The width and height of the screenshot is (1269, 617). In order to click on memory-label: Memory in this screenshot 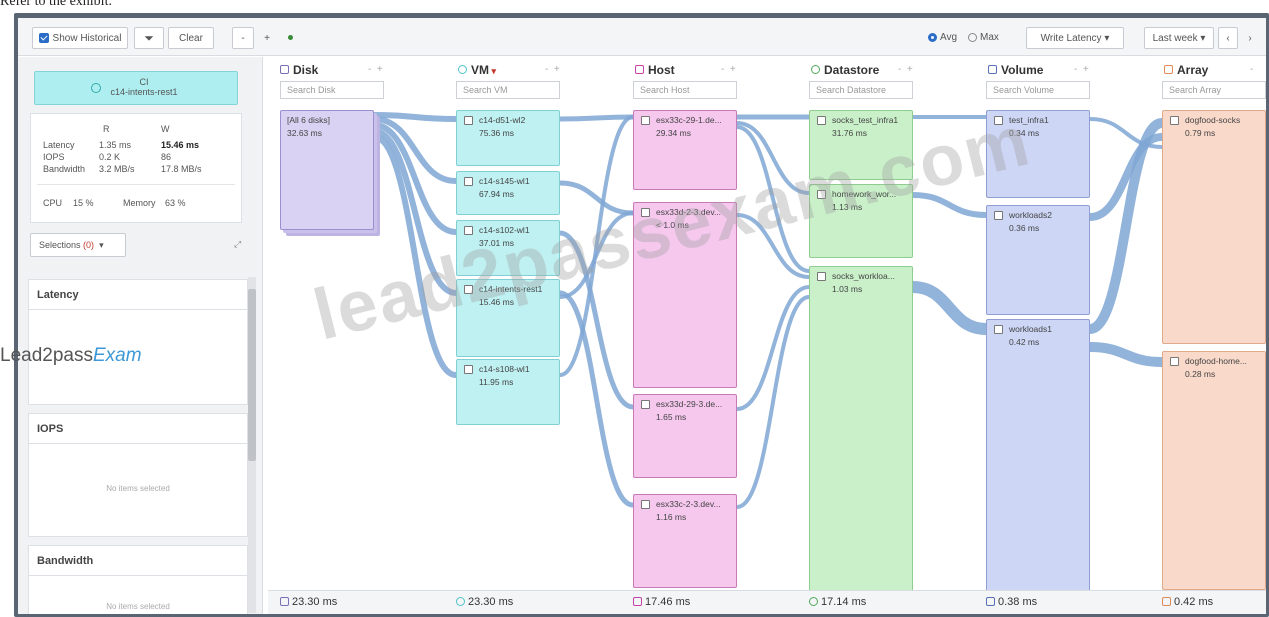, I will do `click(139, 203)`.